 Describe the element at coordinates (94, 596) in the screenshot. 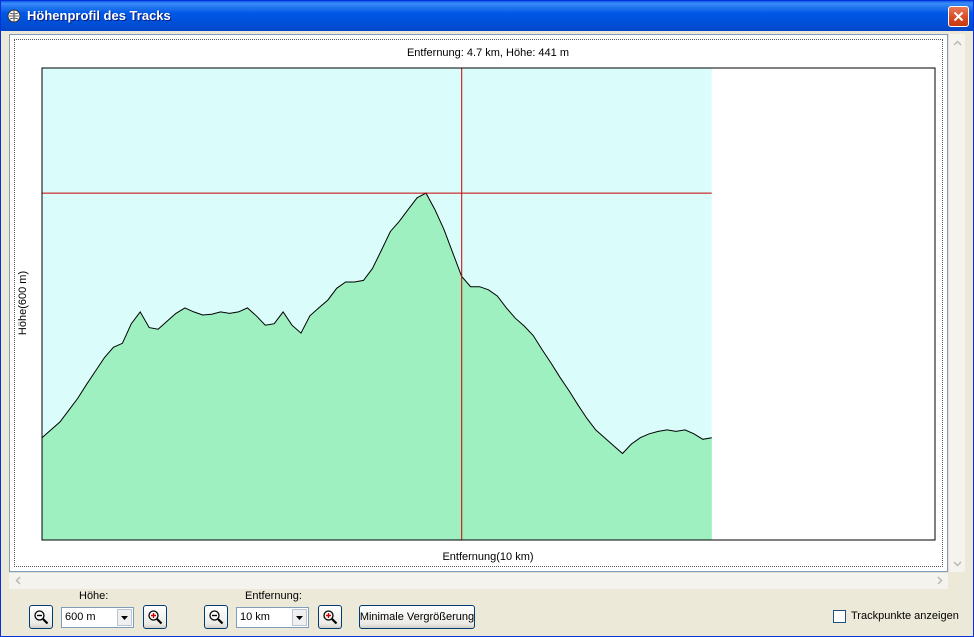

I see `height-label: Höhe:` at that location.